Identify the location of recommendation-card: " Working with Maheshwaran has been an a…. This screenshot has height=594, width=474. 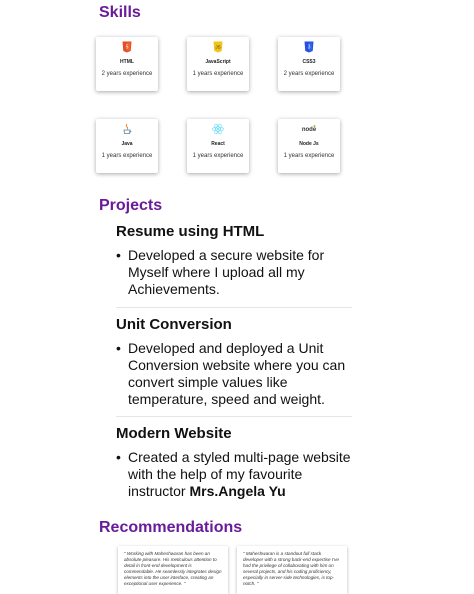
(173, 570).